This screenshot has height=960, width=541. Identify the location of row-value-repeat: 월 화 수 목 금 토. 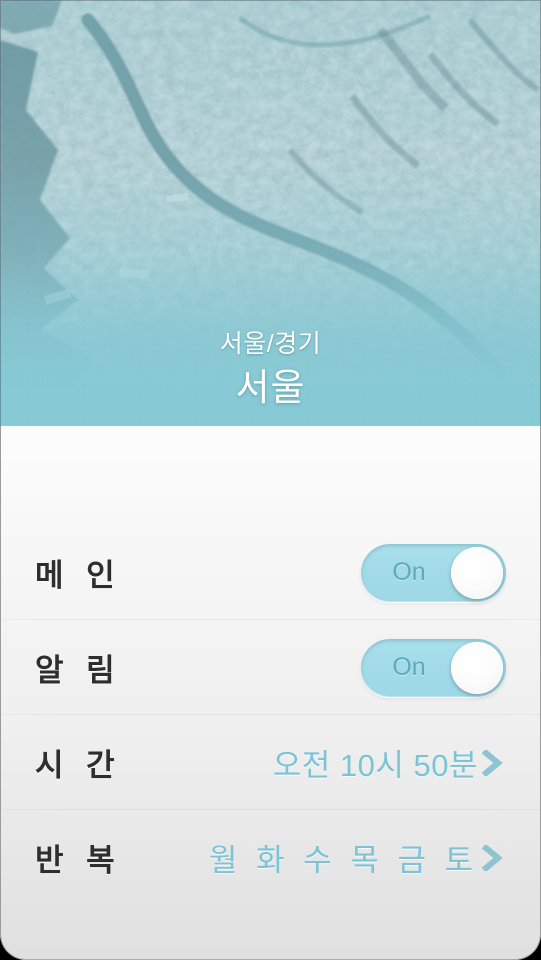
(343, 860).